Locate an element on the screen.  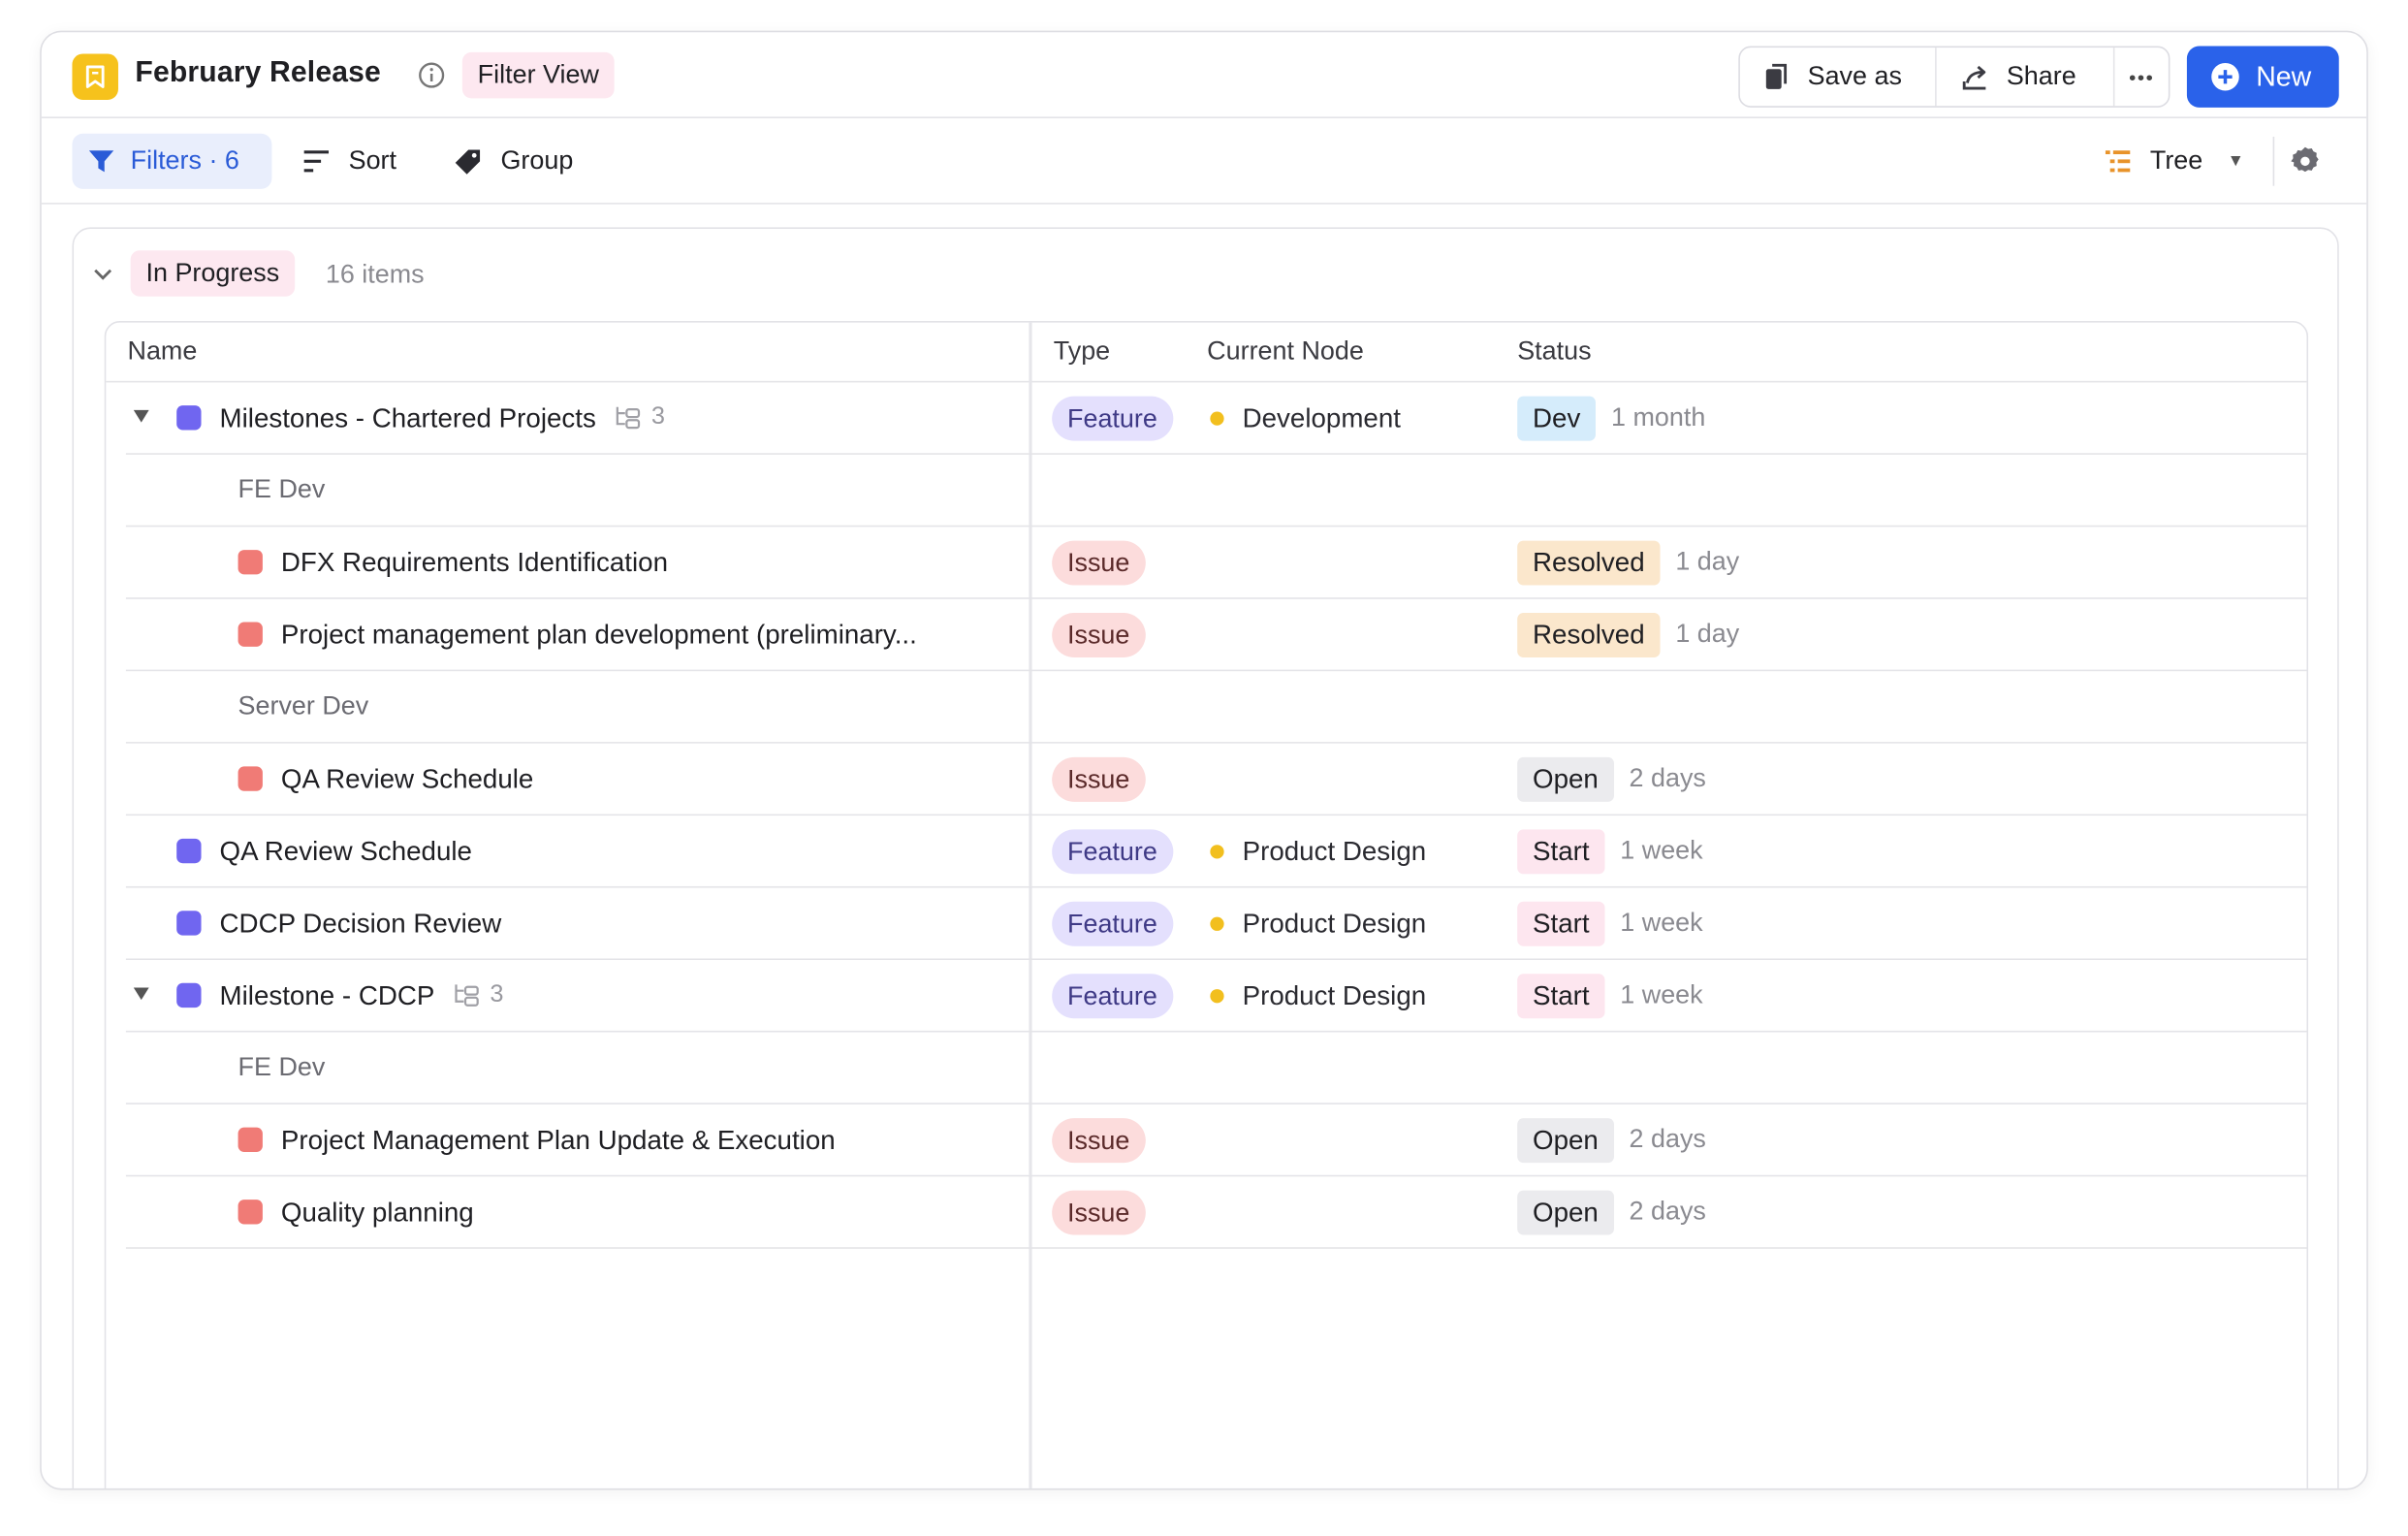
sort-label: Sort is located at coordinates (372, 160).